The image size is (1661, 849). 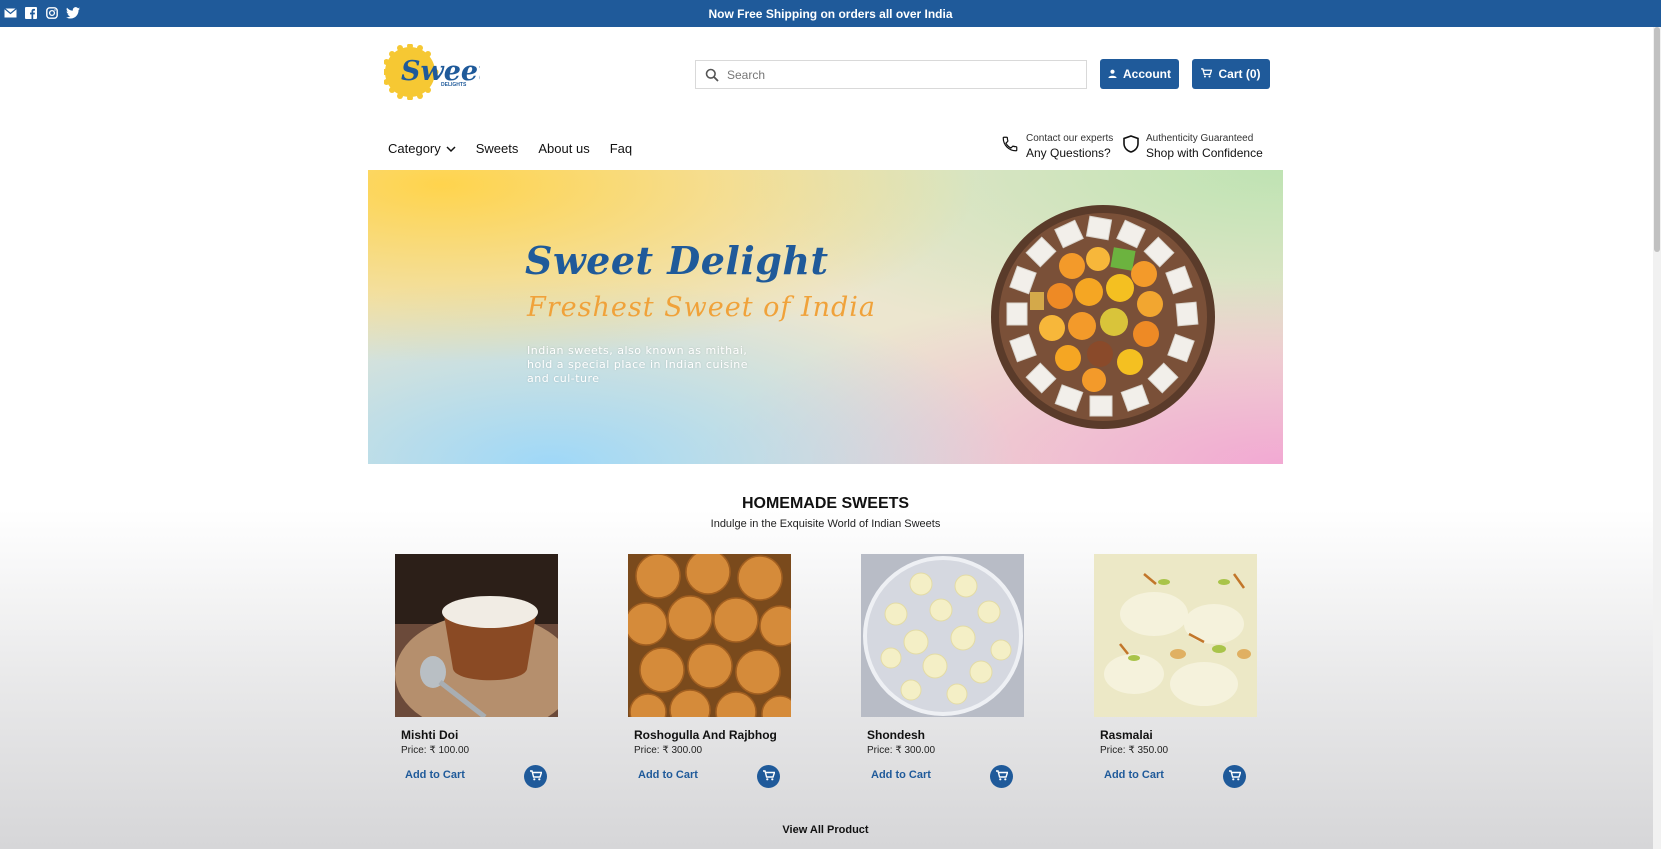 I want to click on page-scrollbar, so click(x=1657, y=438).